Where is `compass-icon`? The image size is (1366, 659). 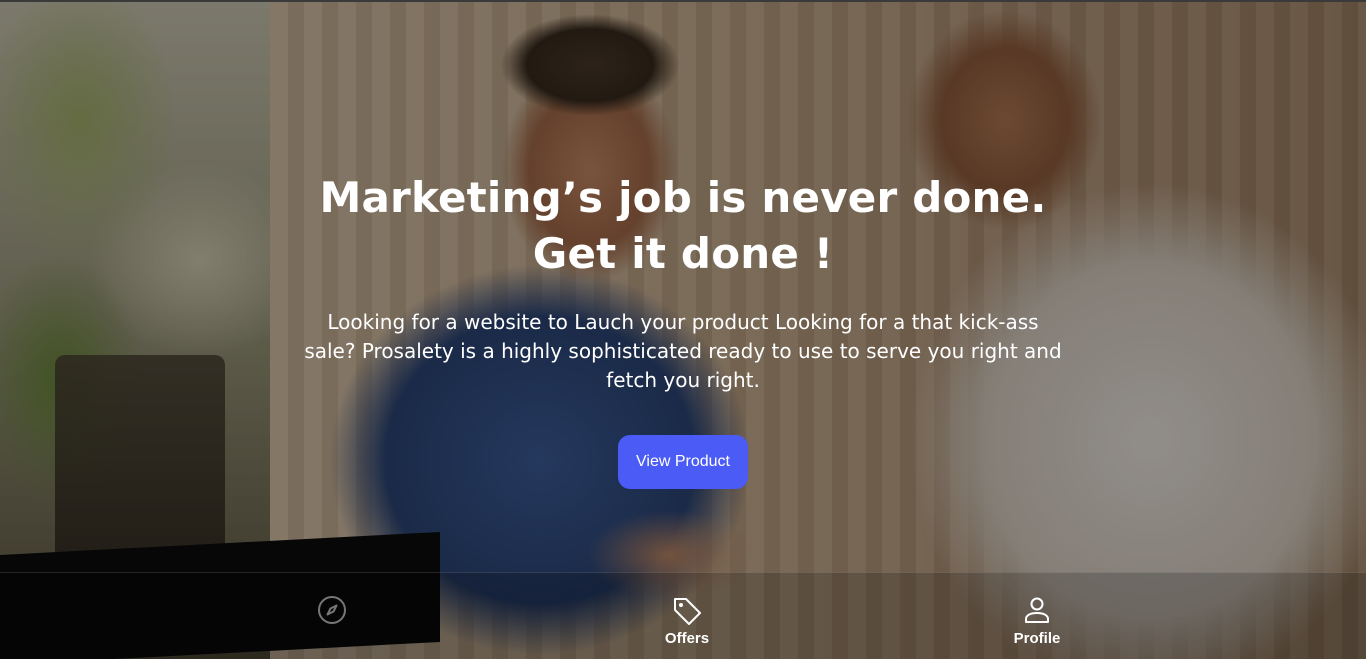
compass-icon is located at coordinates (332, 610).